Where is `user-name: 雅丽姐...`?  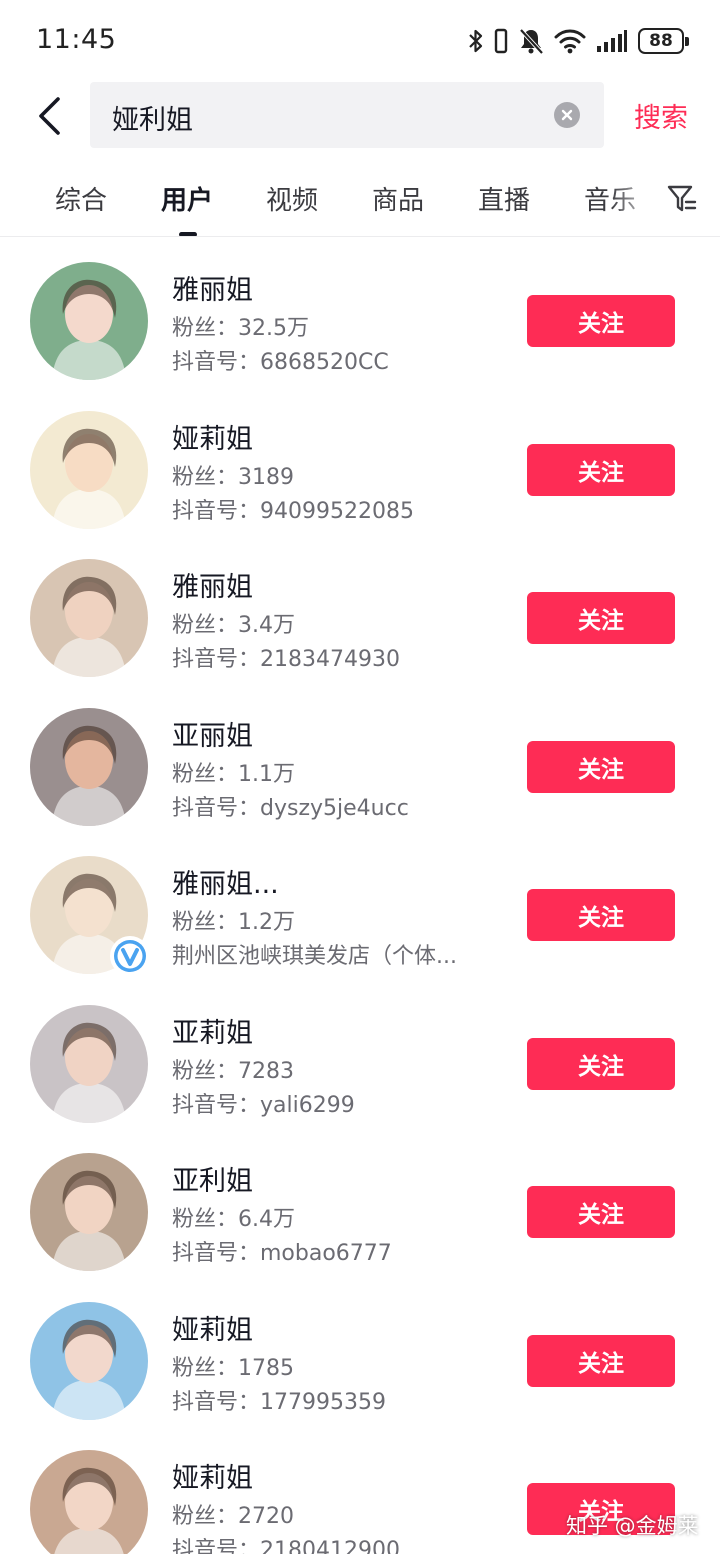
user-name: 雅丽姐... is located at coordinates (225, 881).